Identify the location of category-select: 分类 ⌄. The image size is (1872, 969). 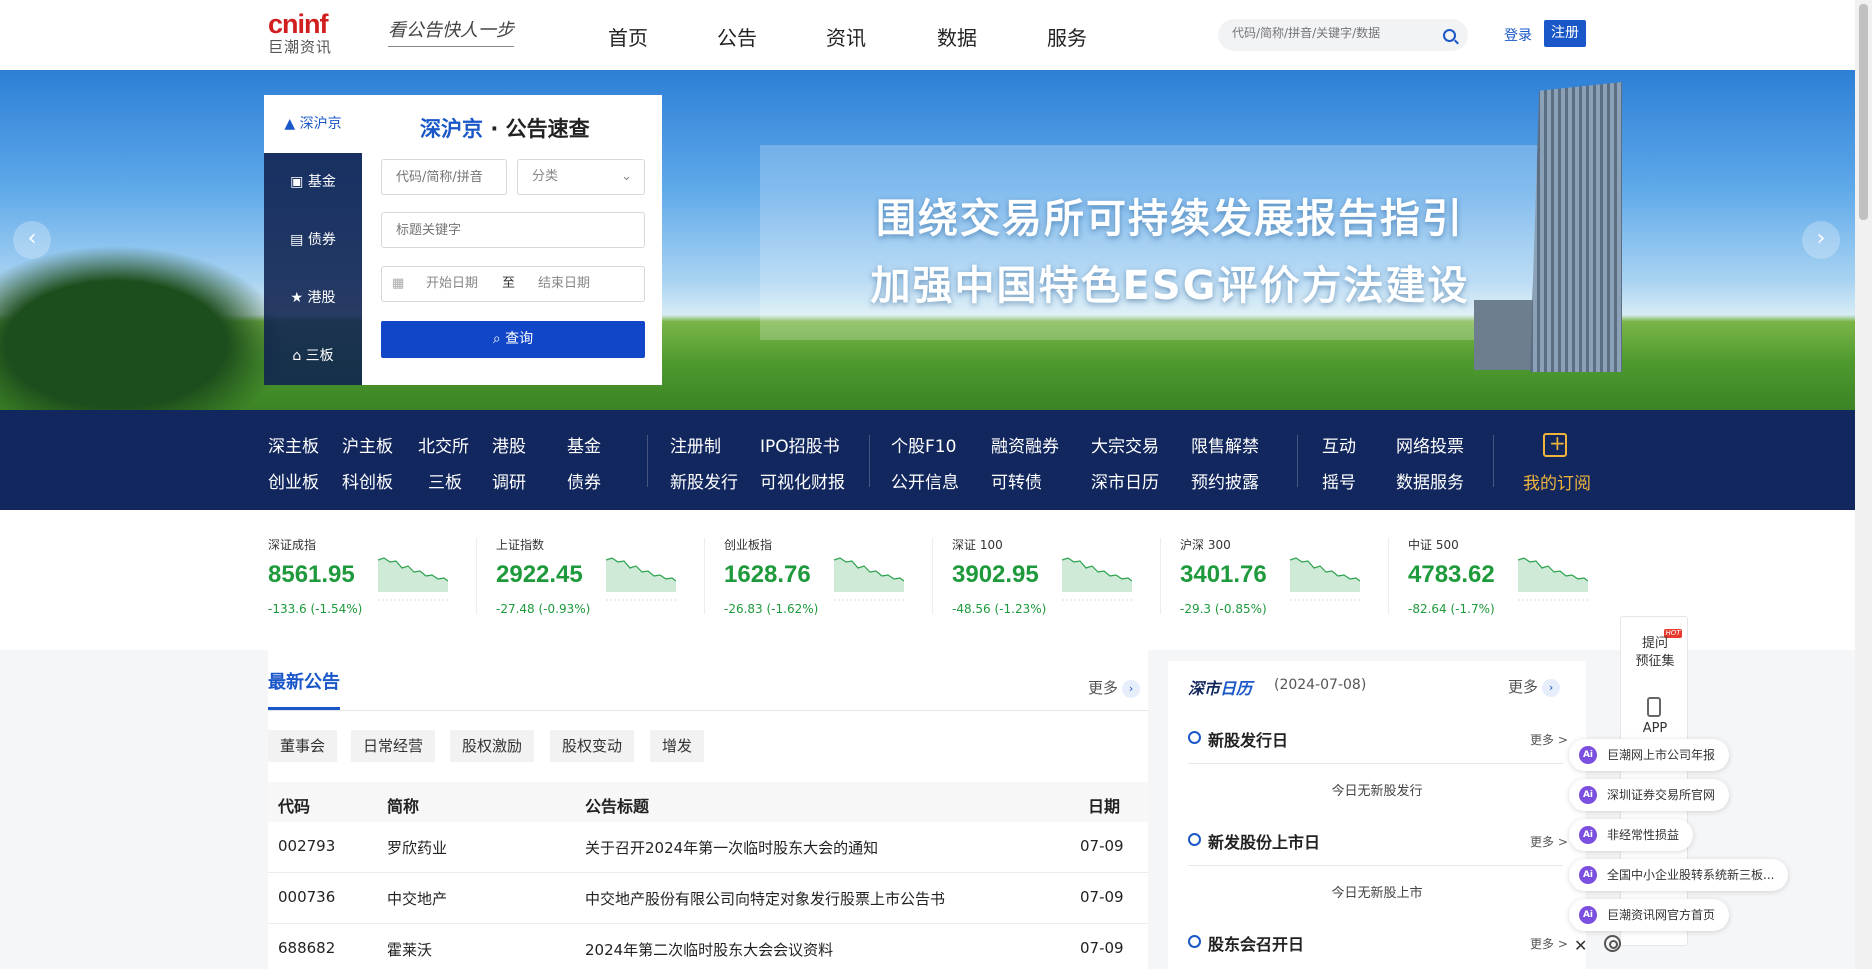
(581, 177).